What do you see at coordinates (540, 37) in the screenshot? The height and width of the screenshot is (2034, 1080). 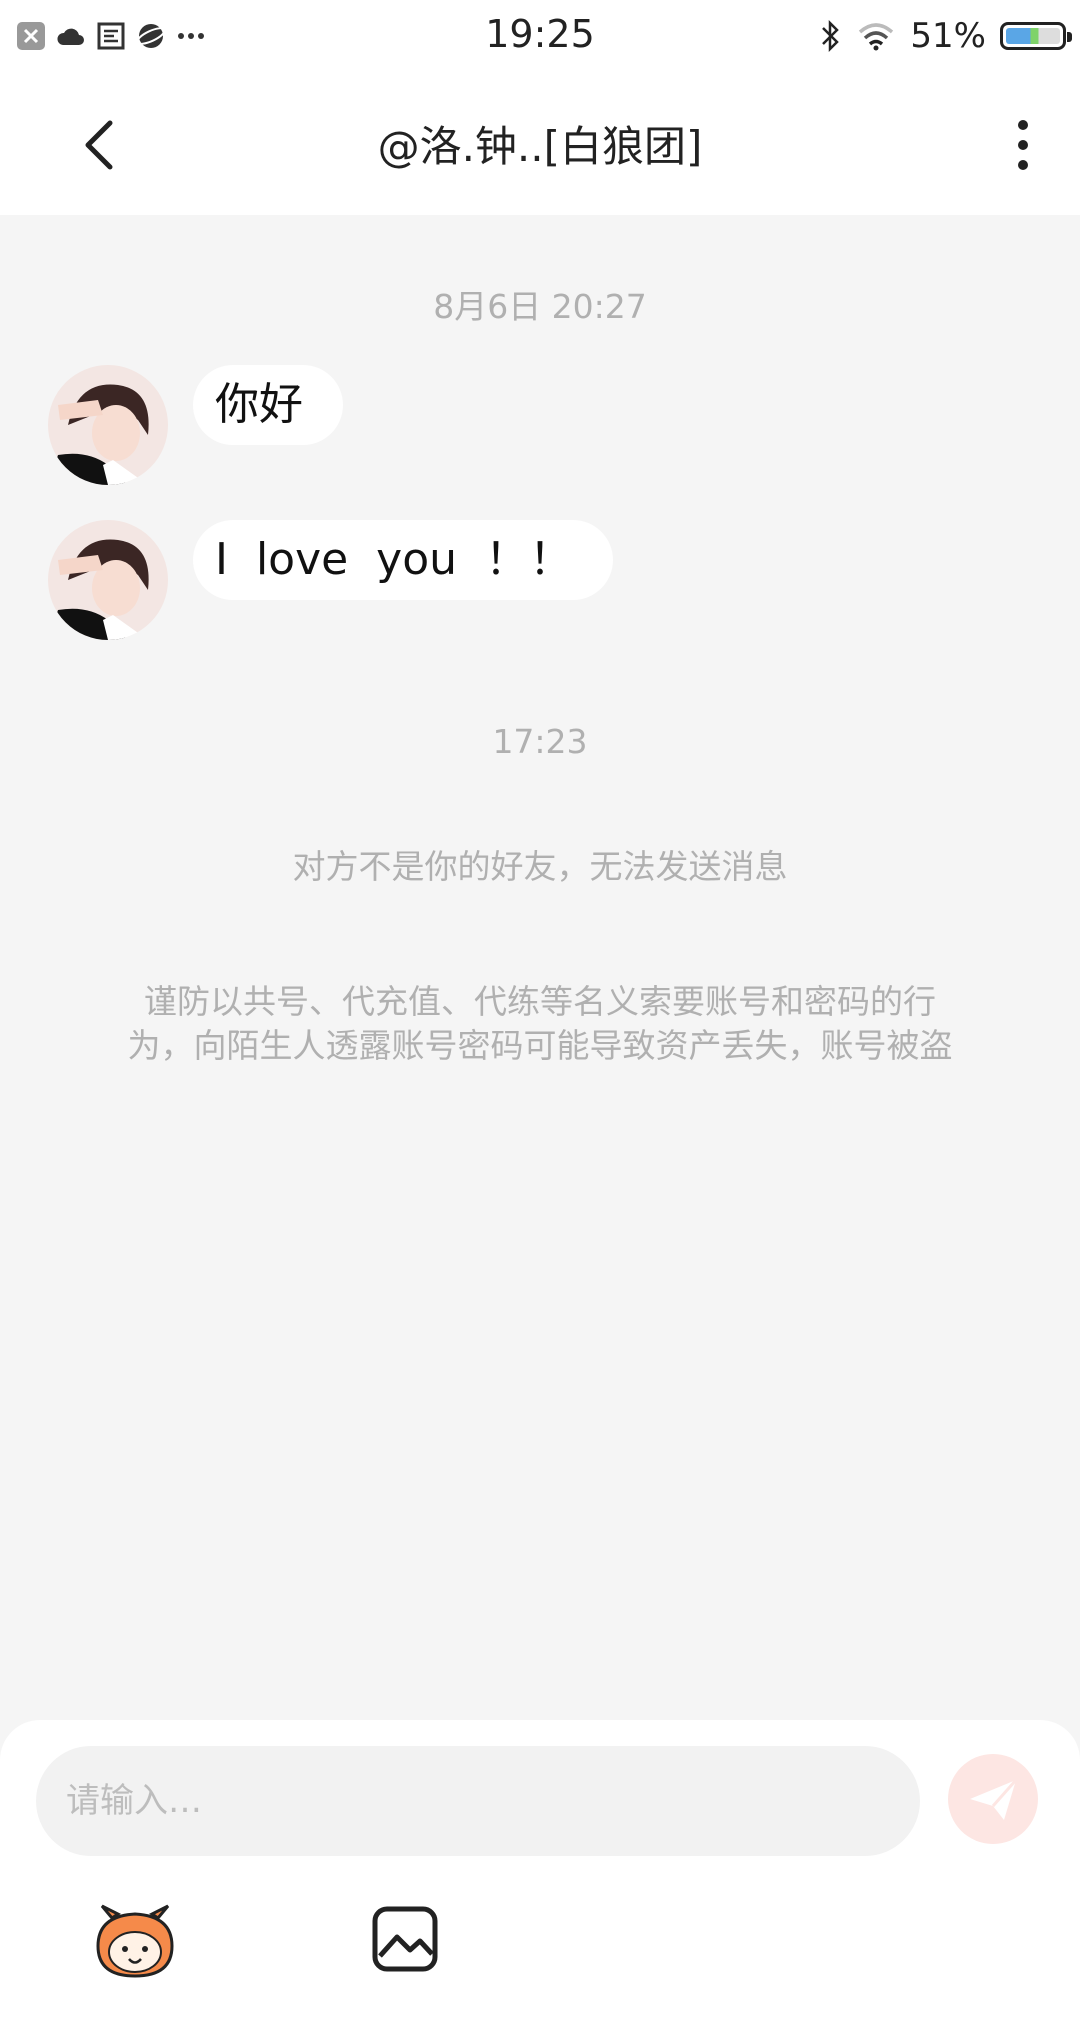 I see `status-bar: 19:25 51%` at bounding box center [540, 37].